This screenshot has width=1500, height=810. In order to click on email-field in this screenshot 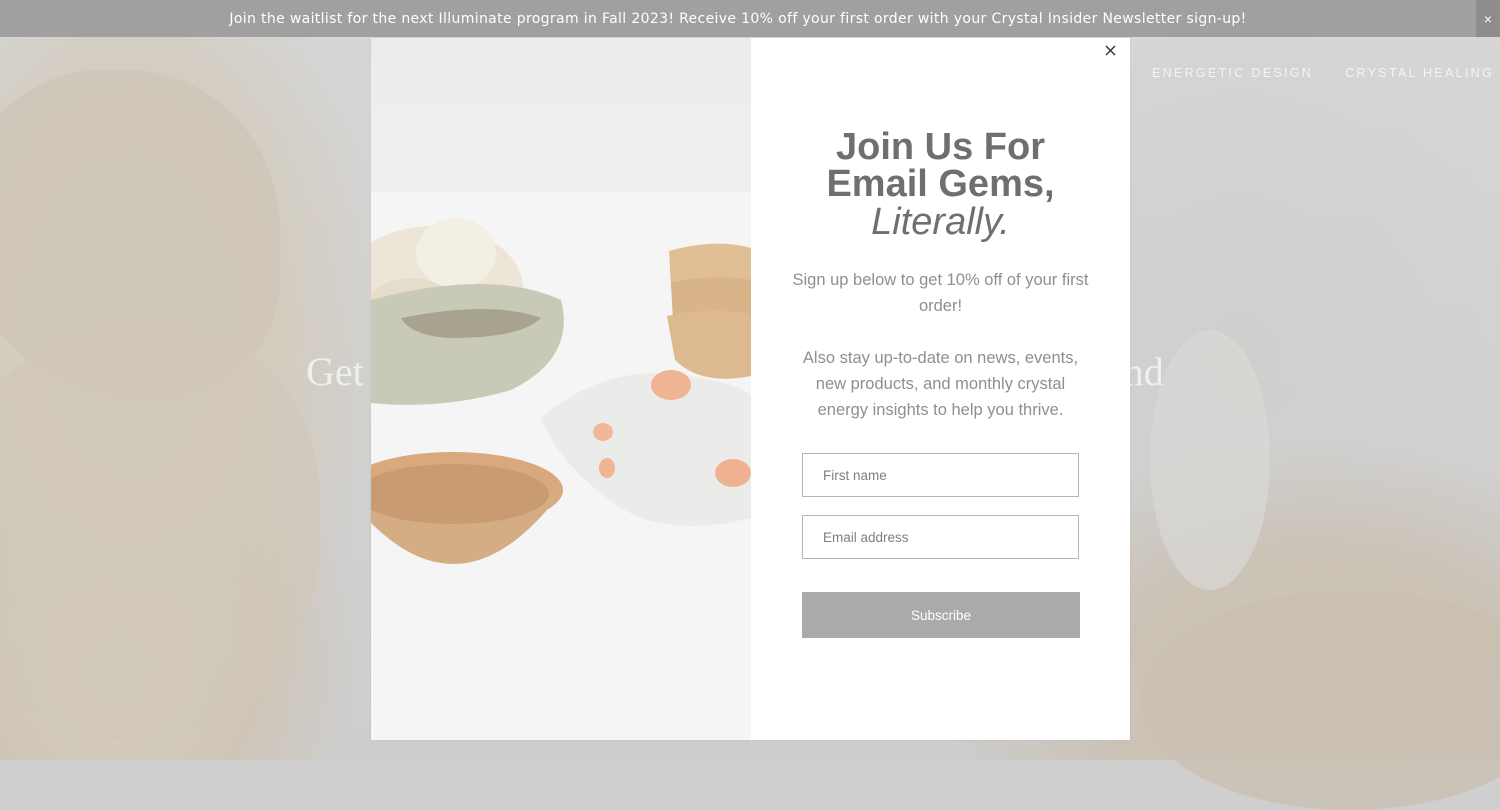, I will do `click(940, 537)`.